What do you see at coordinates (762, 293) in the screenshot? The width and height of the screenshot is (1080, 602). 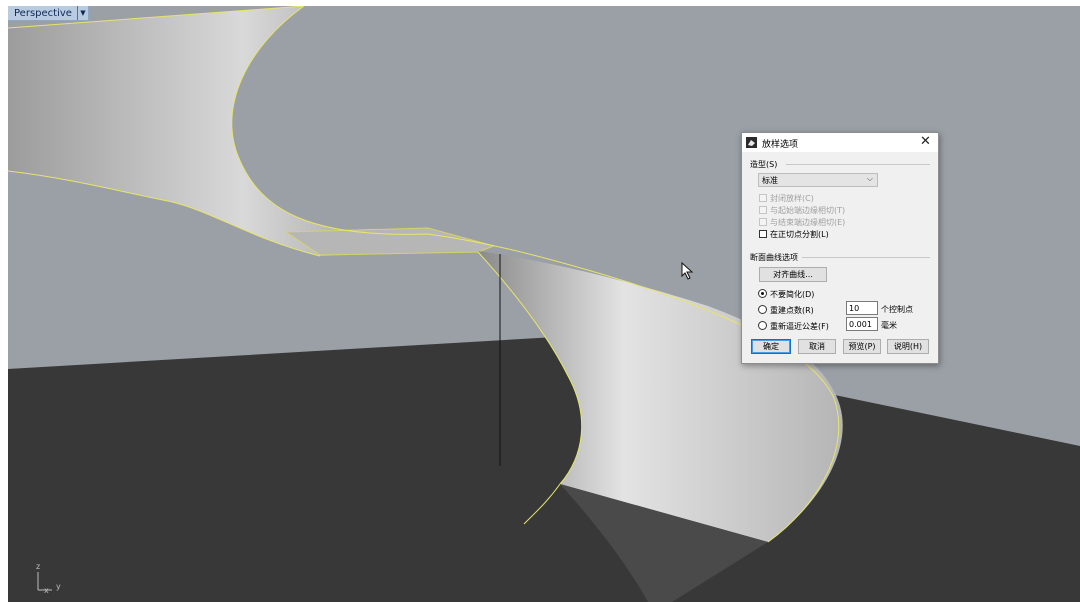 I see `do-not-simplify-radio` at bounding box center [762, 293].